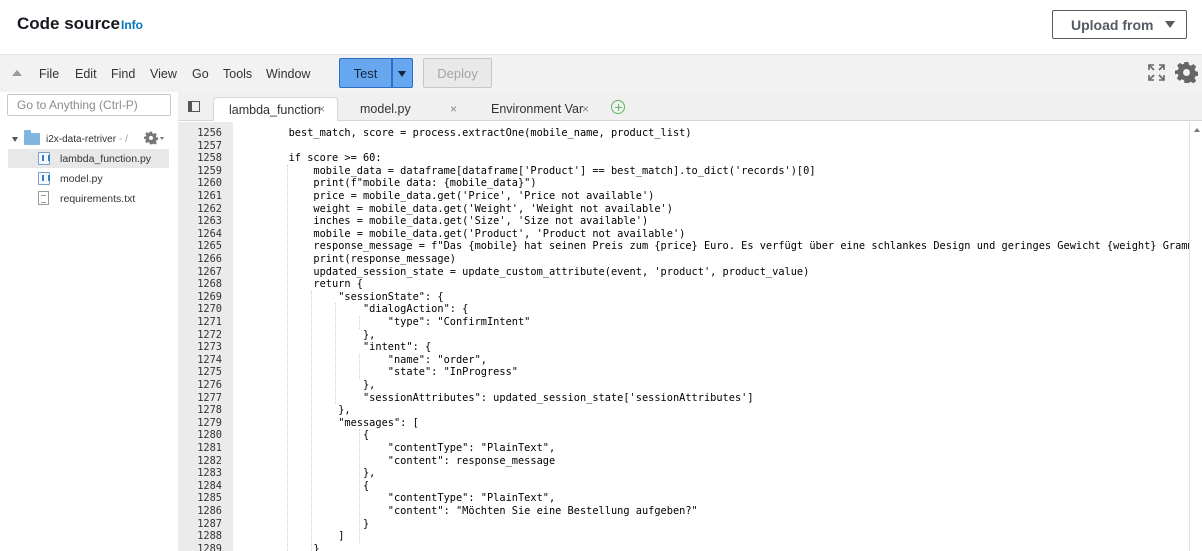 The image size is (1202, 551). What do you see at coordinates (385, 109) in the screenshot?
I see `tab-label: model.py` at bounding box center [385, 109].